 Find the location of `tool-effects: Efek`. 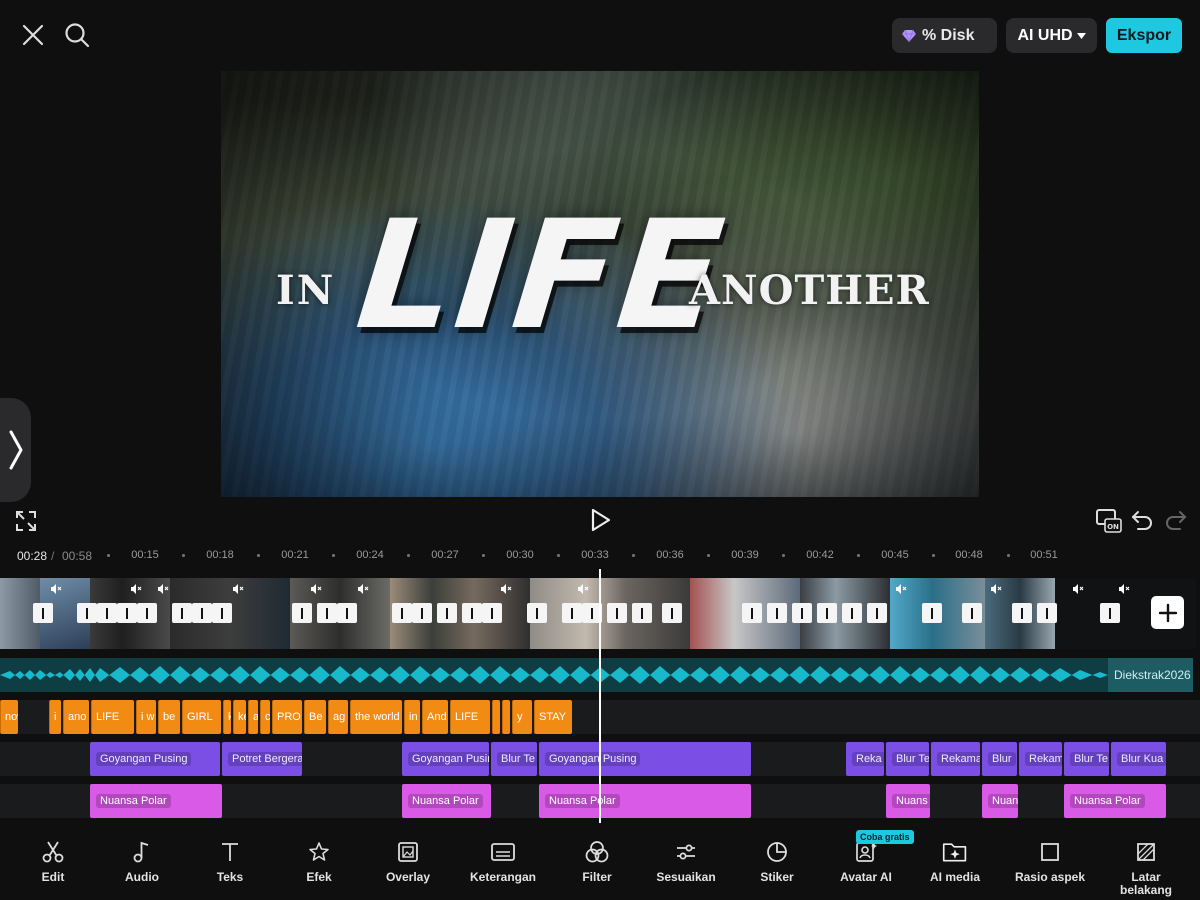

tool-effects: Efek is located at coordinates (319, 861).